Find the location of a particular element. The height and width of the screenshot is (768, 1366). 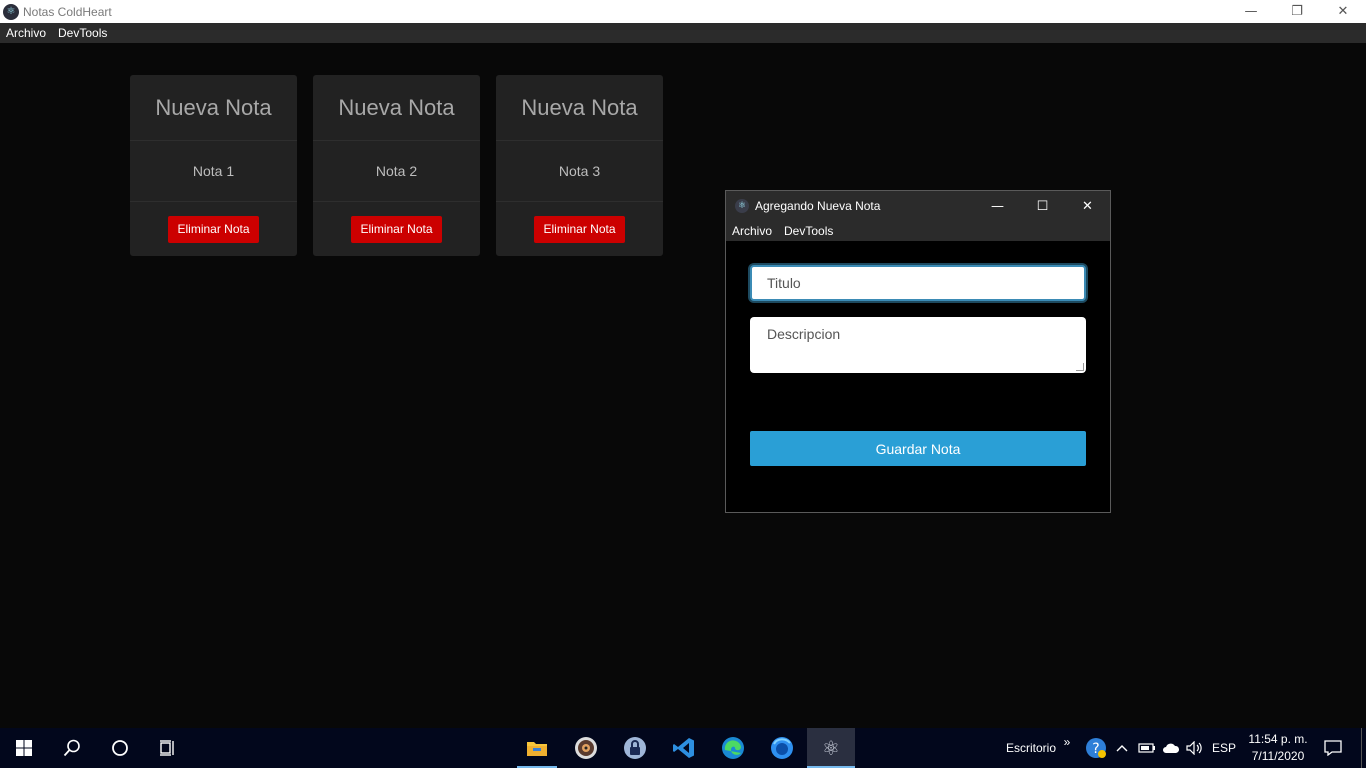

battery-icon is located at coordinates (1146, 748).